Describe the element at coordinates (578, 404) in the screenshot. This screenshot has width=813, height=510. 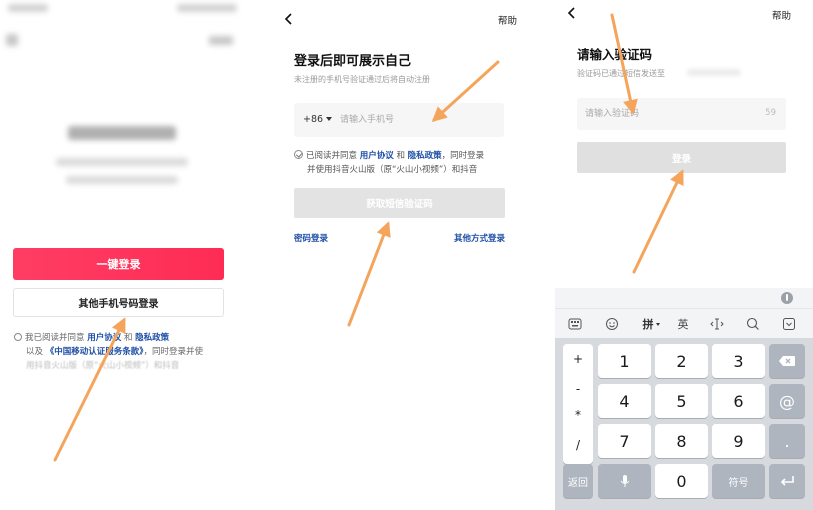
I see `symbol-column: + - * /` at that location.